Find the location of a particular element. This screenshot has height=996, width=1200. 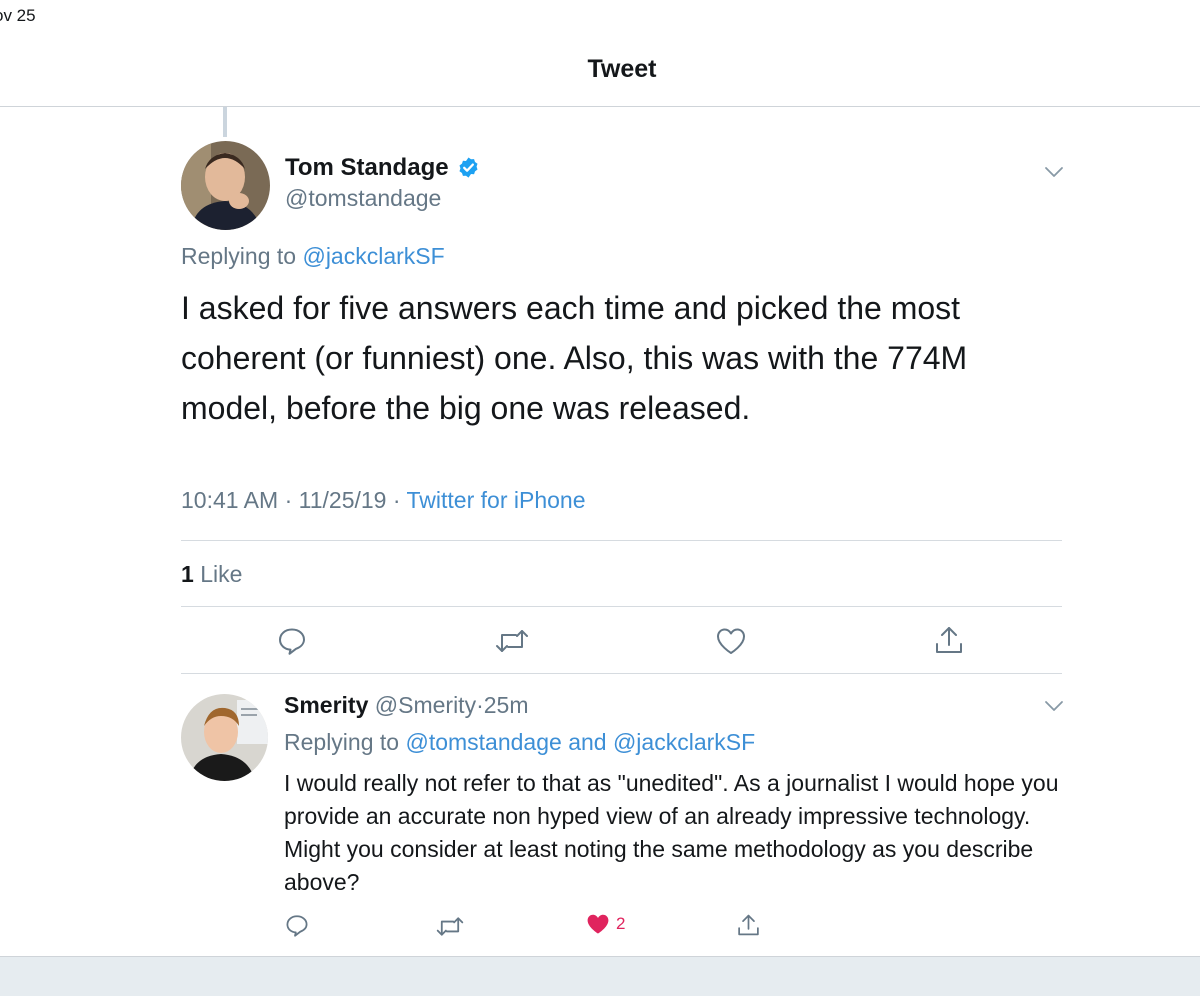

author-avatar is located at coordinates (225, 185).